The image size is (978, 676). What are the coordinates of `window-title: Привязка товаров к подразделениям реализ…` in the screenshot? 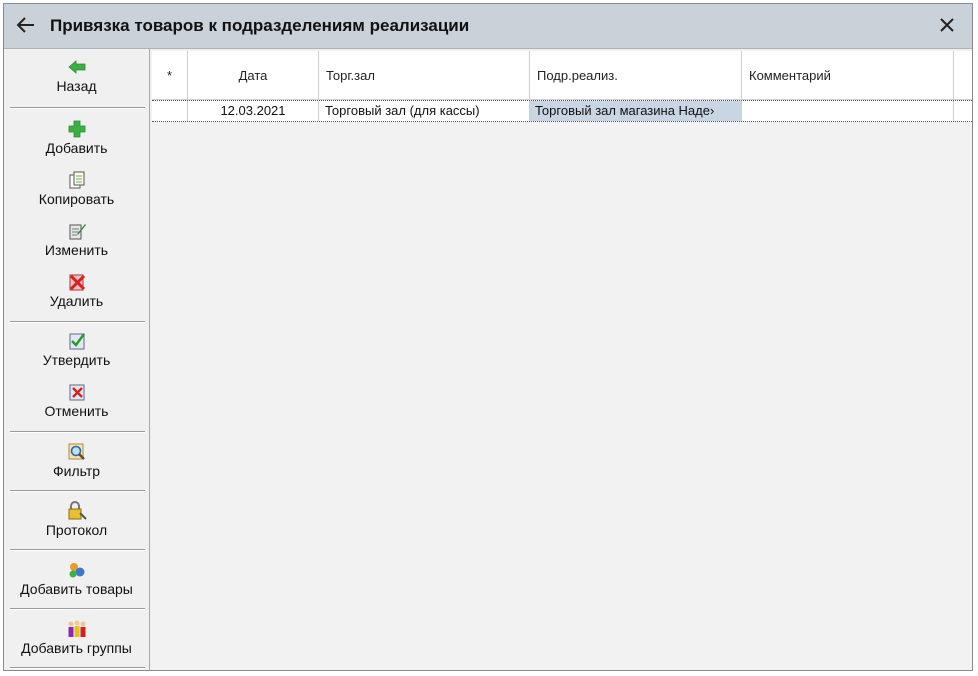 It's located at (260, 25).